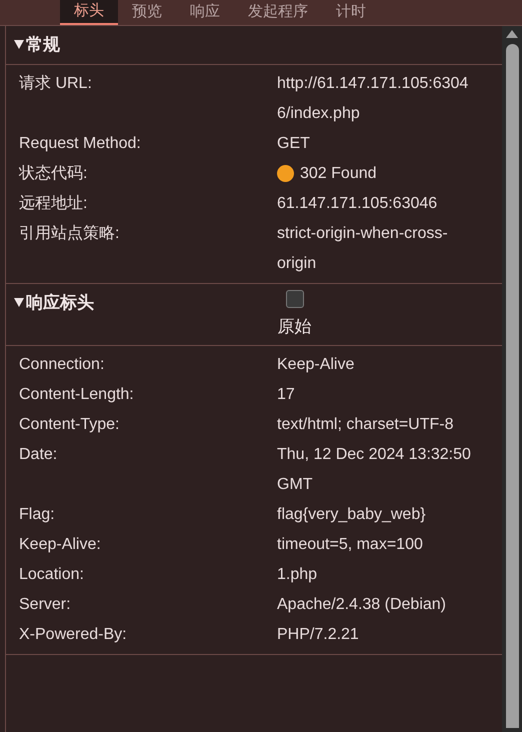 The height and width of the screenshot is (732, 522). Describe the element at coordinates (52, 575) in the screenshot. I see `header-name: Location:` at that location.